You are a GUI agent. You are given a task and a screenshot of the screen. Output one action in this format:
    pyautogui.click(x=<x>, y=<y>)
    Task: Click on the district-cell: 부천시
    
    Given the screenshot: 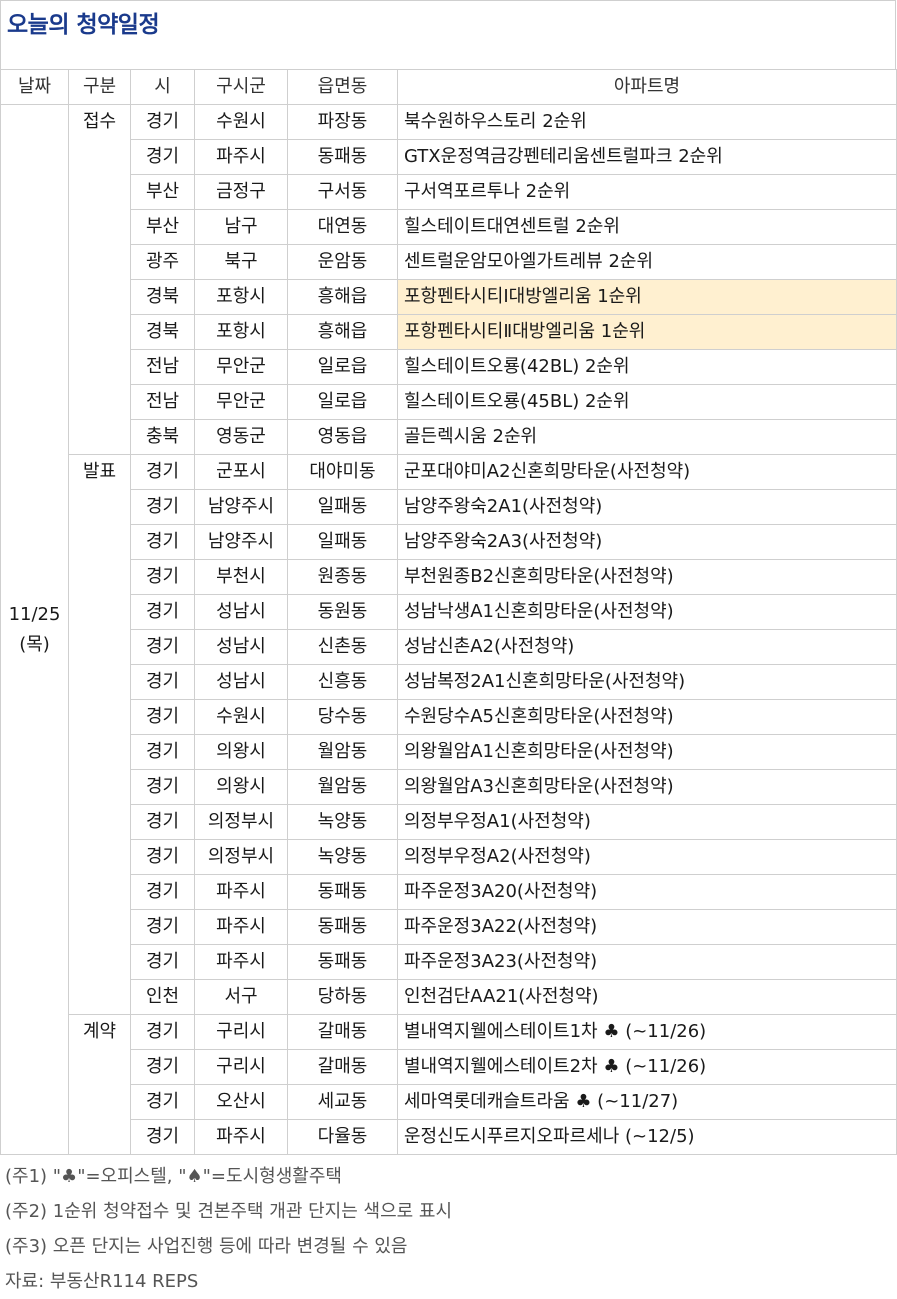 What is the action you would take?
    pyautogui.click(x=241, y=577)
    